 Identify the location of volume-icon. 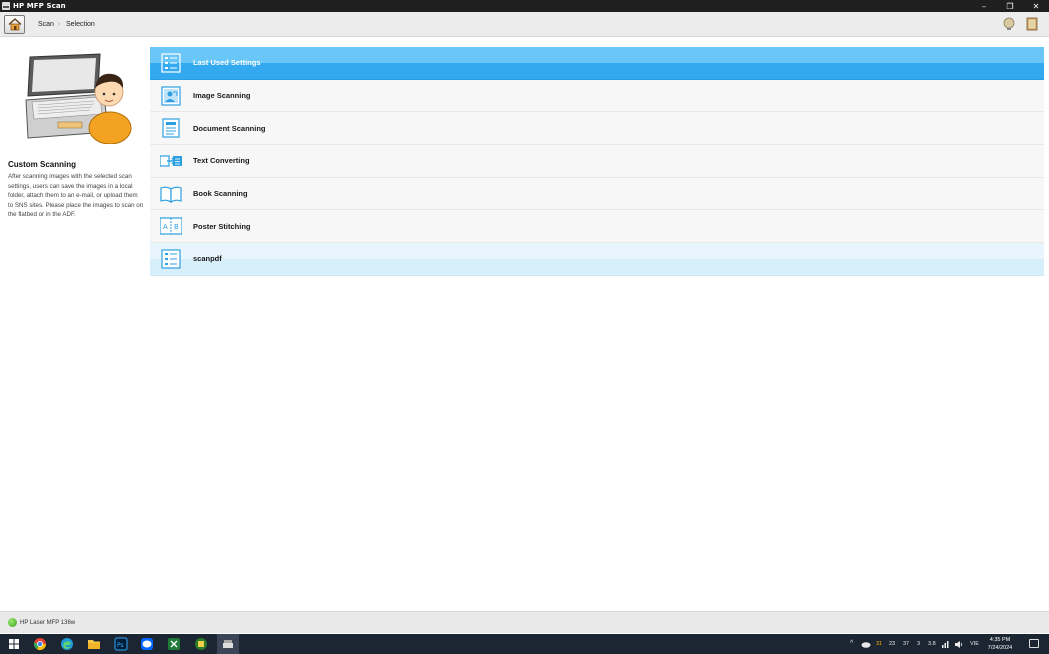
(959, 644).